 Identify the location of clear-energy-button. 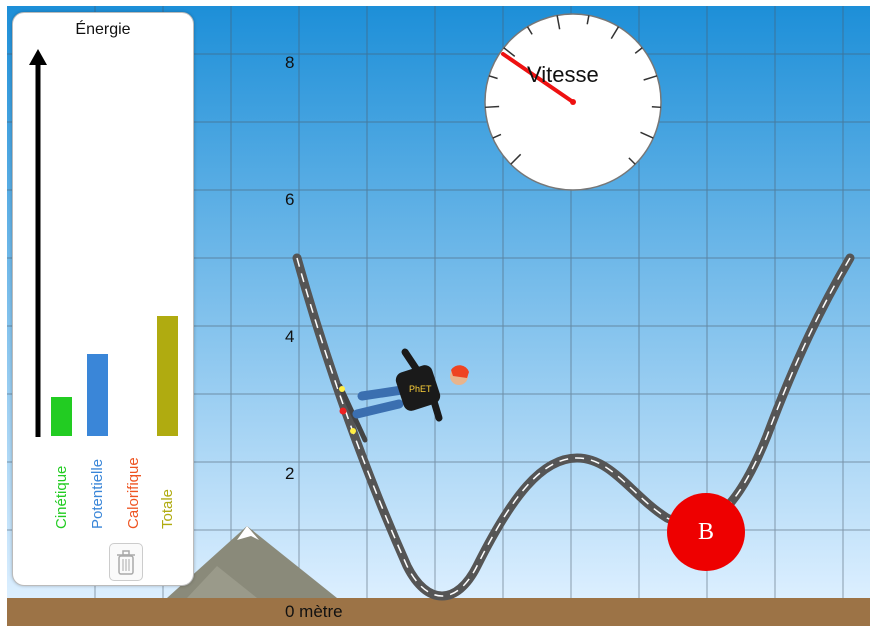
(126, 562).